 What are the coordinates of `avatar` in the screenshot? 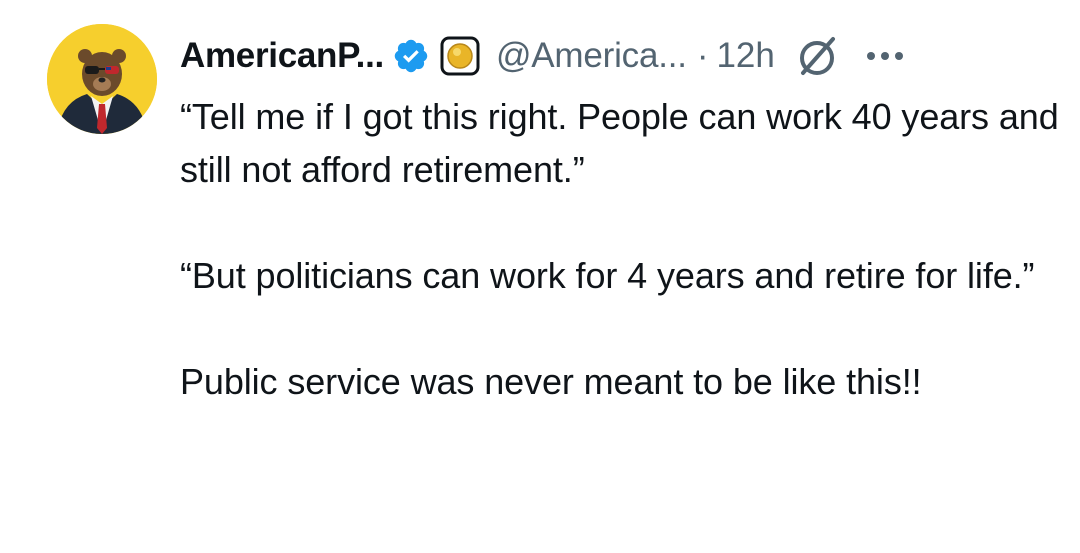 It's located at (102, 79).